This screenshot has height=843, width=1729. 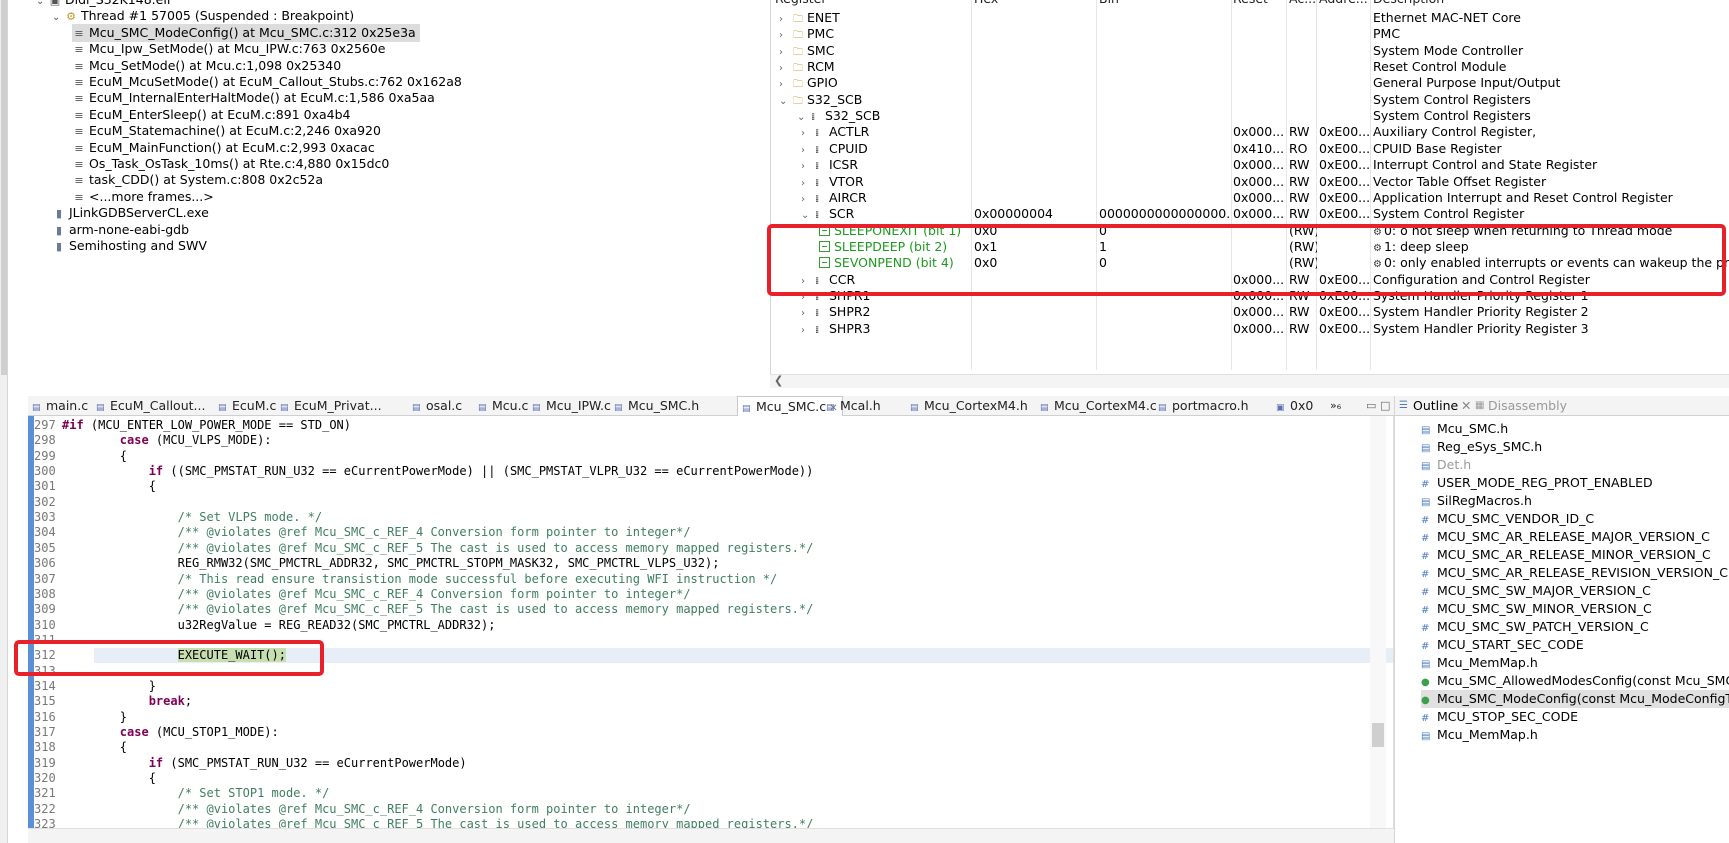 I want to click on outline-item: # MCU_SMC_SW_PATCH_VERSION_C, so click(x=1535, y=627).